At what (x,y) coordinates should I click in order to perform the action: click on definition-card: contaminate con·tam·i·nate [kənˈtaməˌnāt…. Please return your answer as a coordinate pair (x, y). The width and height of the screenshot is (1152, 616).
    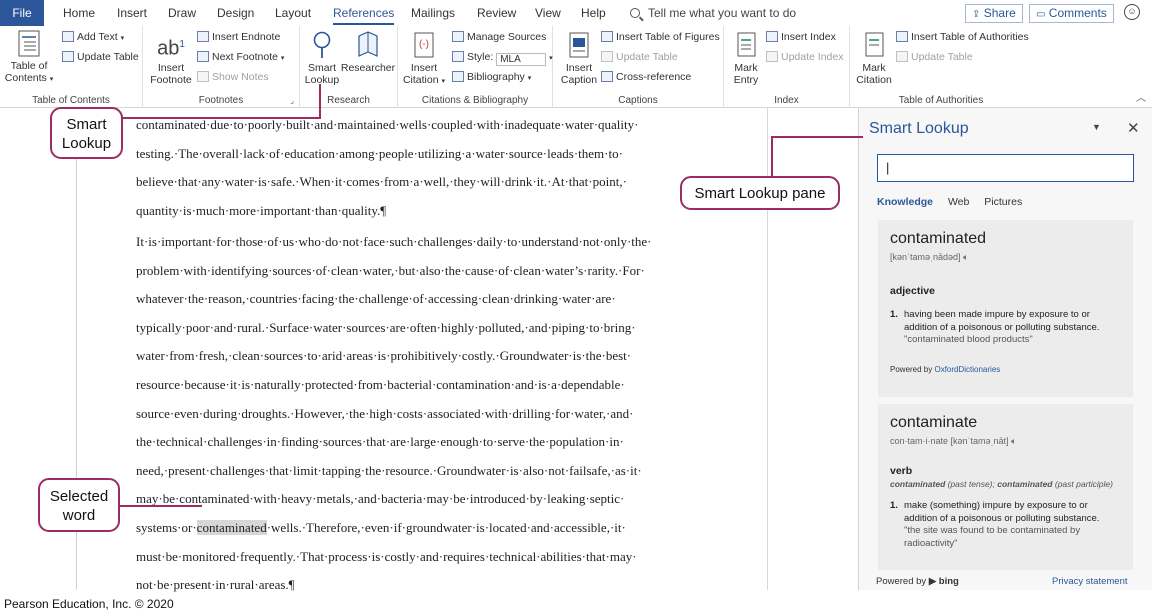
    Looking at the image, I should click on (1005, 487).